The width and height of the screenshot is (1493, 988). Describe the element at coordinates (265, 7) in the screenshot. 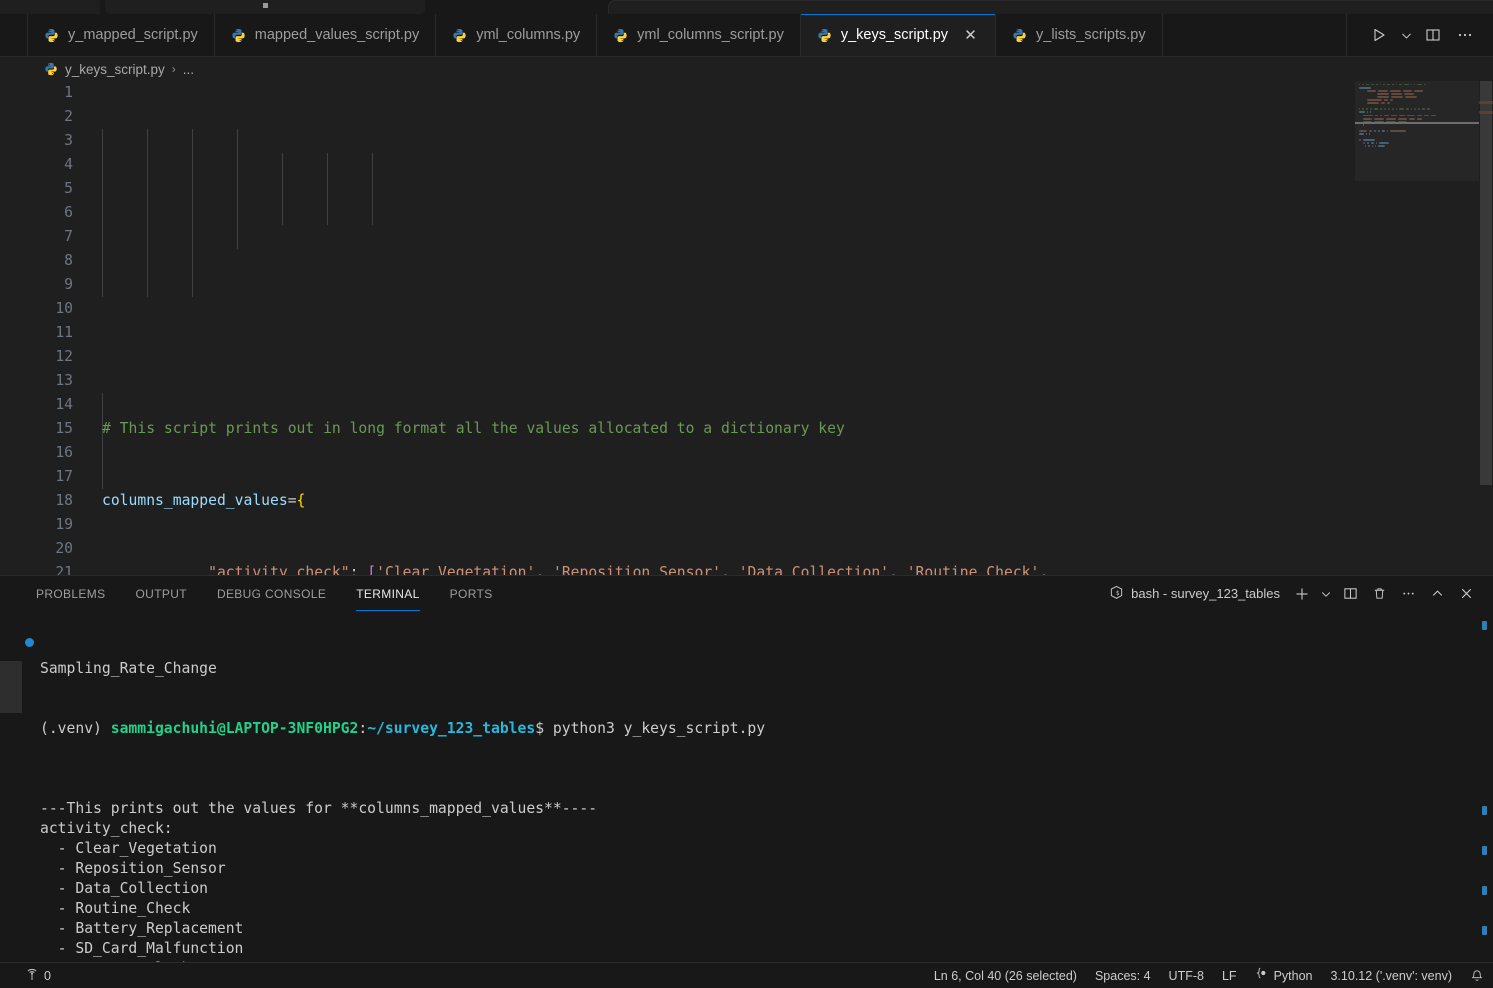

I see `command-center` at that location.